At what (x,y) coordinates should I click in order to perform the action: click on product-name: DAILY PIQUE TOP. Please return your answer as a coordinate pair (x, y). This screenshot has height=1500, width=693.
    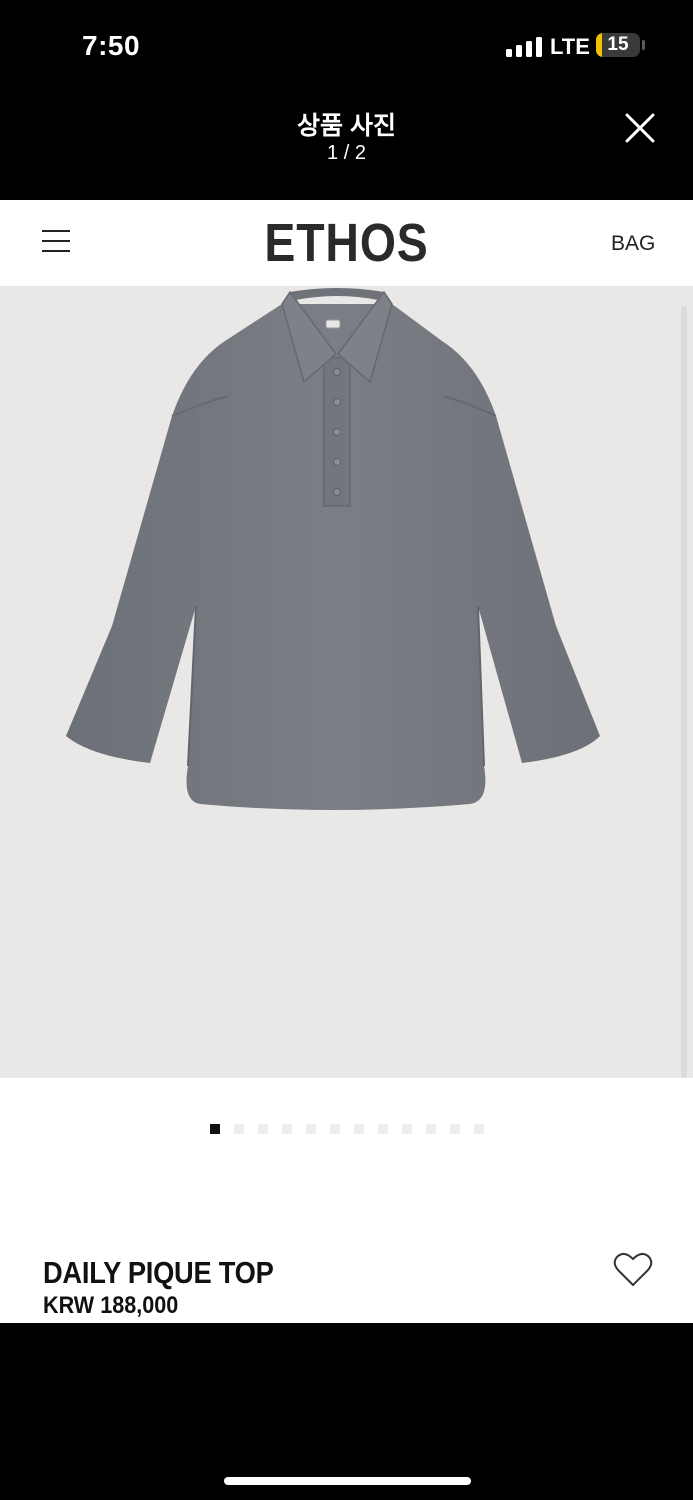
    Looking at the image, I should click on (158, 1272).